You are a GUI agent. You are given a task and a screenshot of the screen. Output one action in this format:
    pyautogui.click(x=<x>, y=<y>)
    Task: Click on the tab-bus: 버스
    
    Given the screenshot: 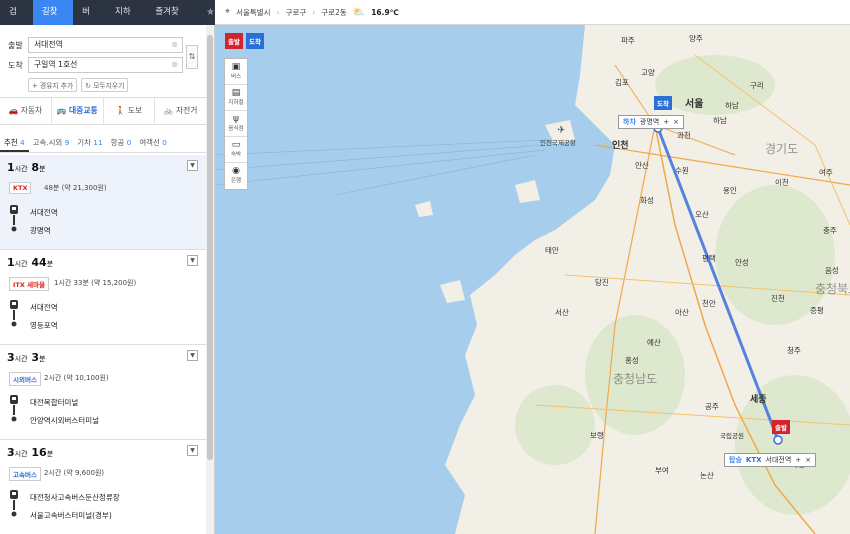 What is the action you would take?
    pyautogui.click(x=89, y=21)
    